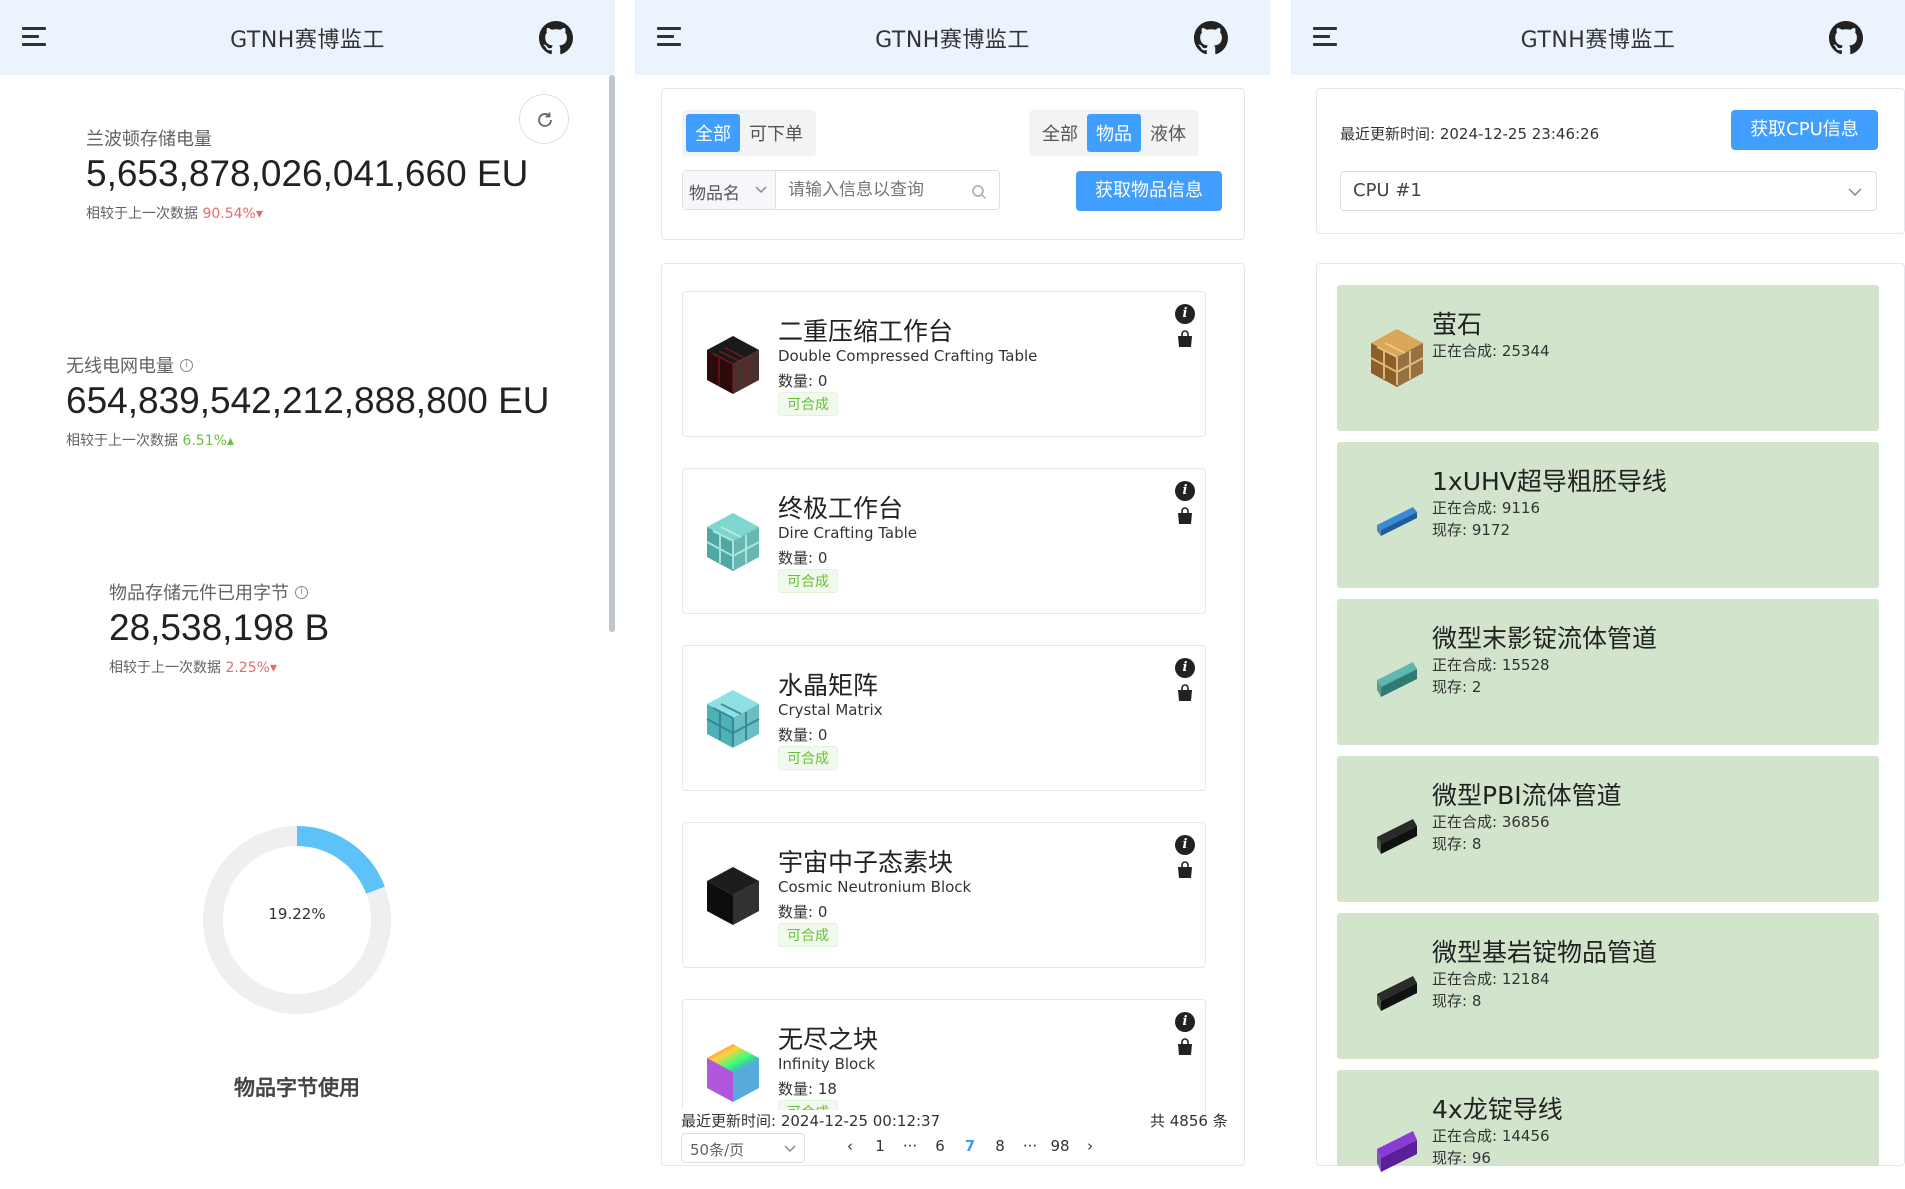 Image resolution: width=1905 pixels, height=1189 pixels. Describe the element at coordinates (150, 441) in the screenshot. I see `wireless-compare: 相较于上一次数据 6.51%▴` at that location.